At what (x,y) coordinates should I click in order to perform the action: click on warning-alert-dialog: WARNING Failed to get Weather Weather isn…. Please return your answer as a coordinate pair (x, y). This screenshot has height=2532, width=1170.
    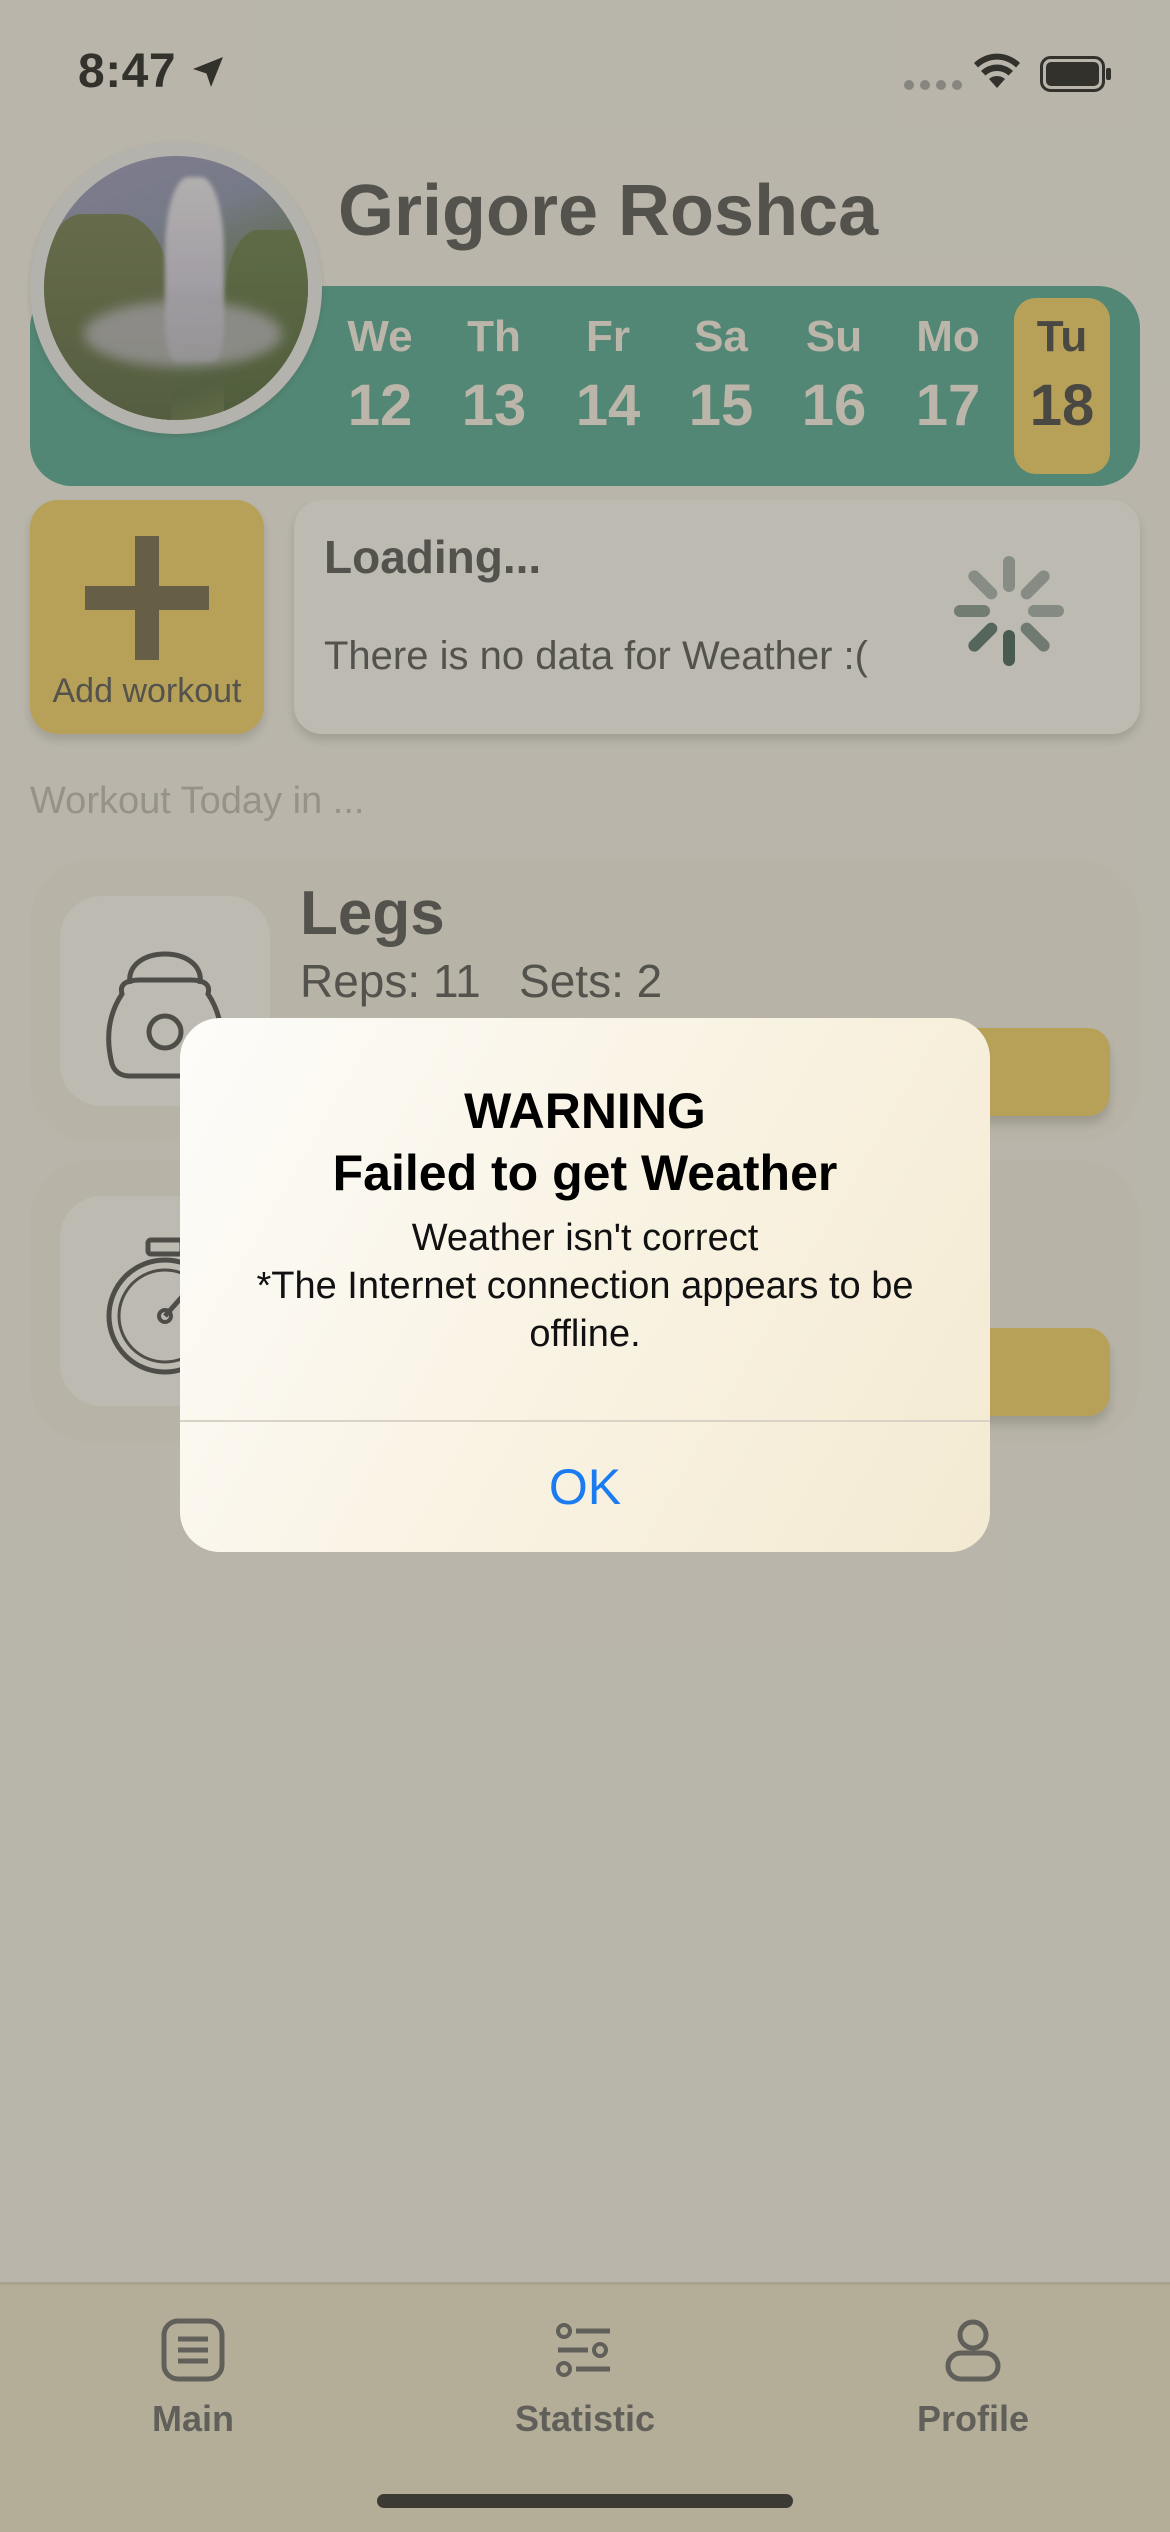
    Looking at the image, I should click on (585, 1285).